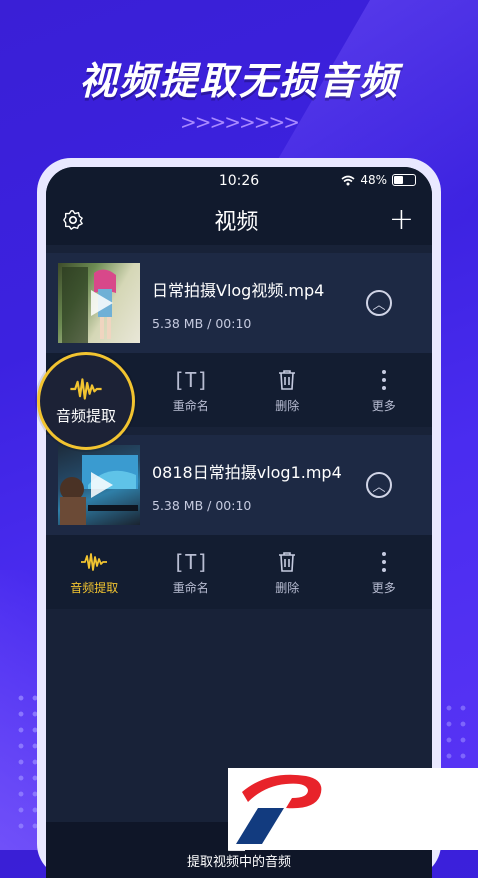  What do you see at coordinates (247, 472) in the screenshot?
I see `video-file-name: 0818日常拍摄vlog1.mp4` at bounding box center [247, 472].